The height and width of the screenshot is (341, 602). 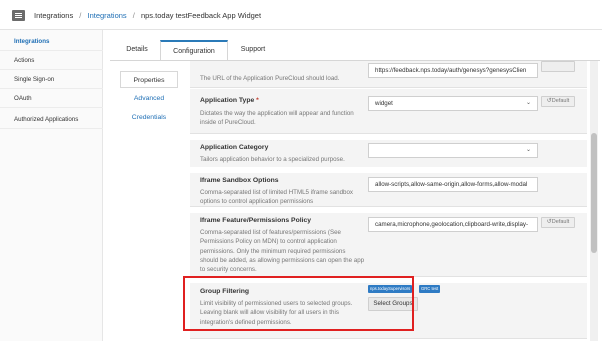 What do you see at coordinates (51, 119) in the screenshot?
I see `sidebar-item-authorized-applications: Authorized Applications` at bounding box center [51, 119].